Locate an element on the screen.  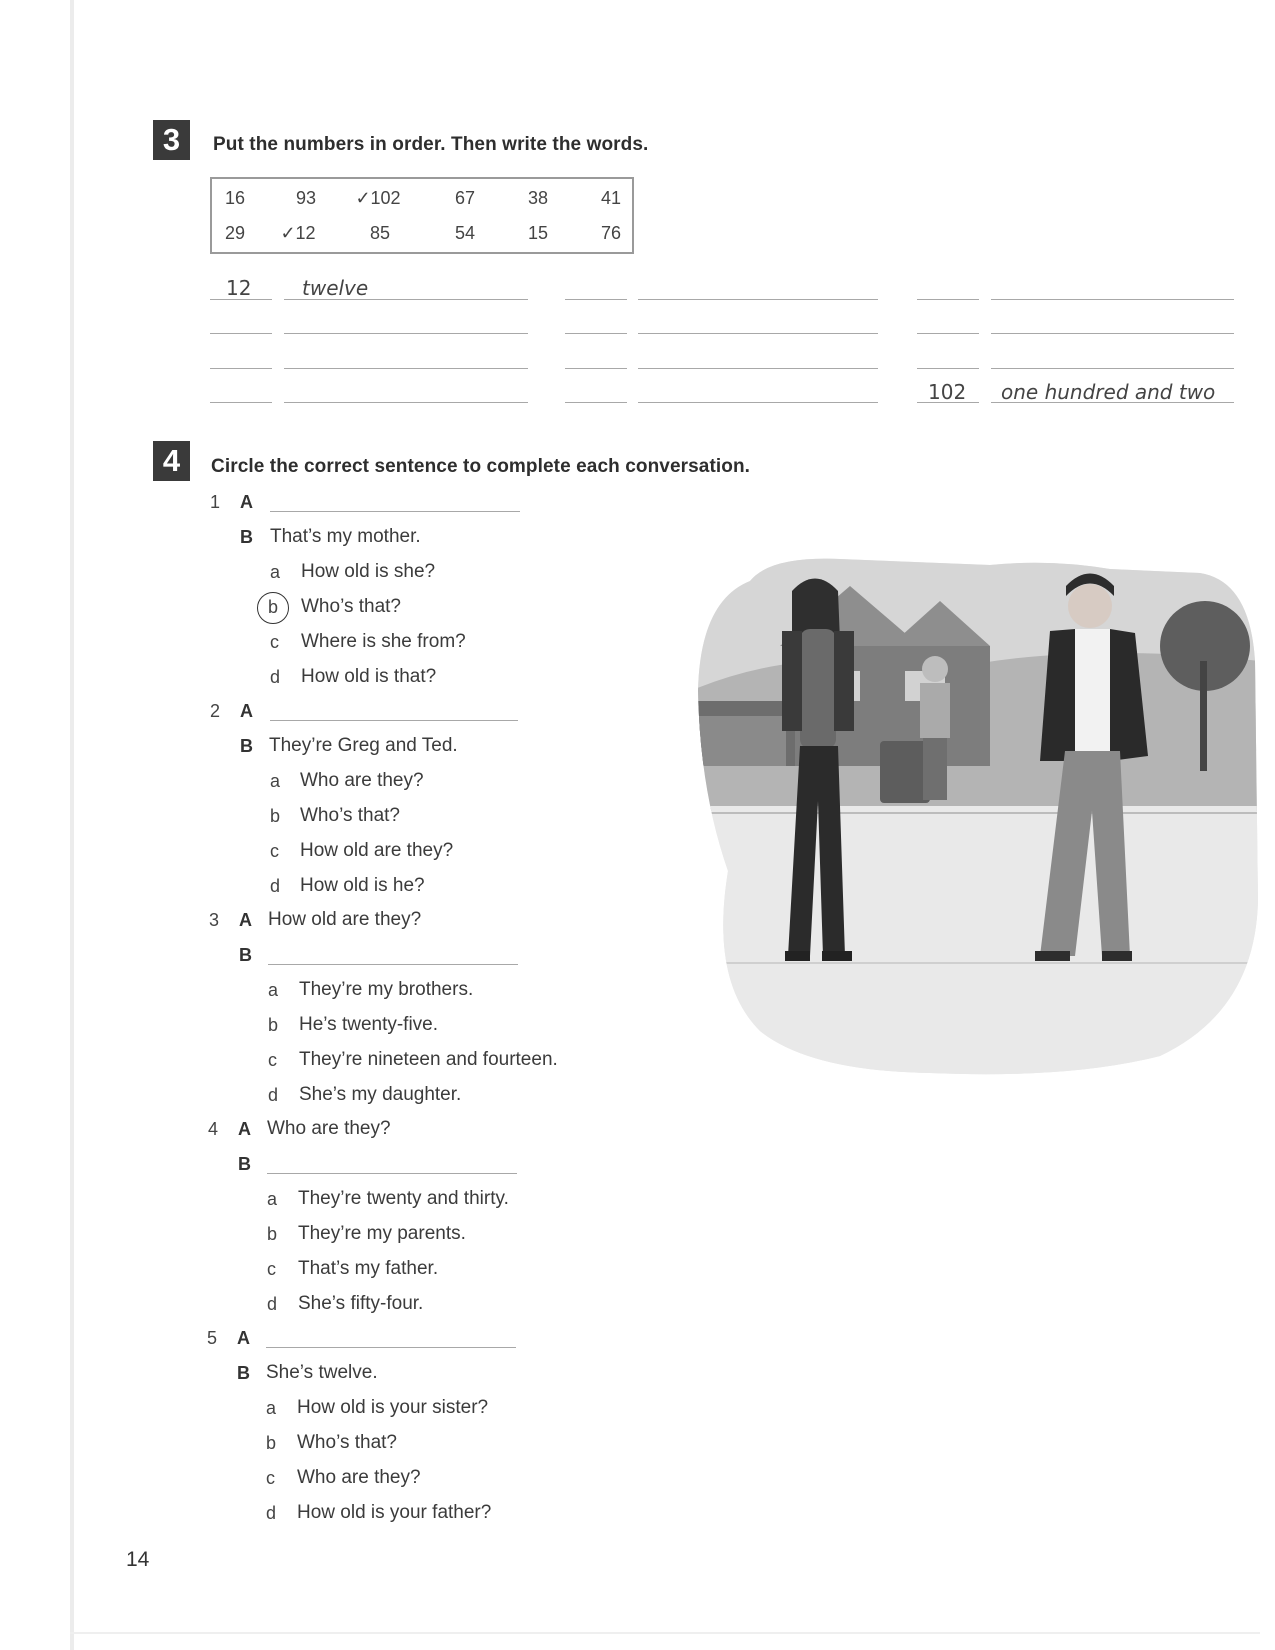
option-text: How old is she? is located at coordinates (368, 572).